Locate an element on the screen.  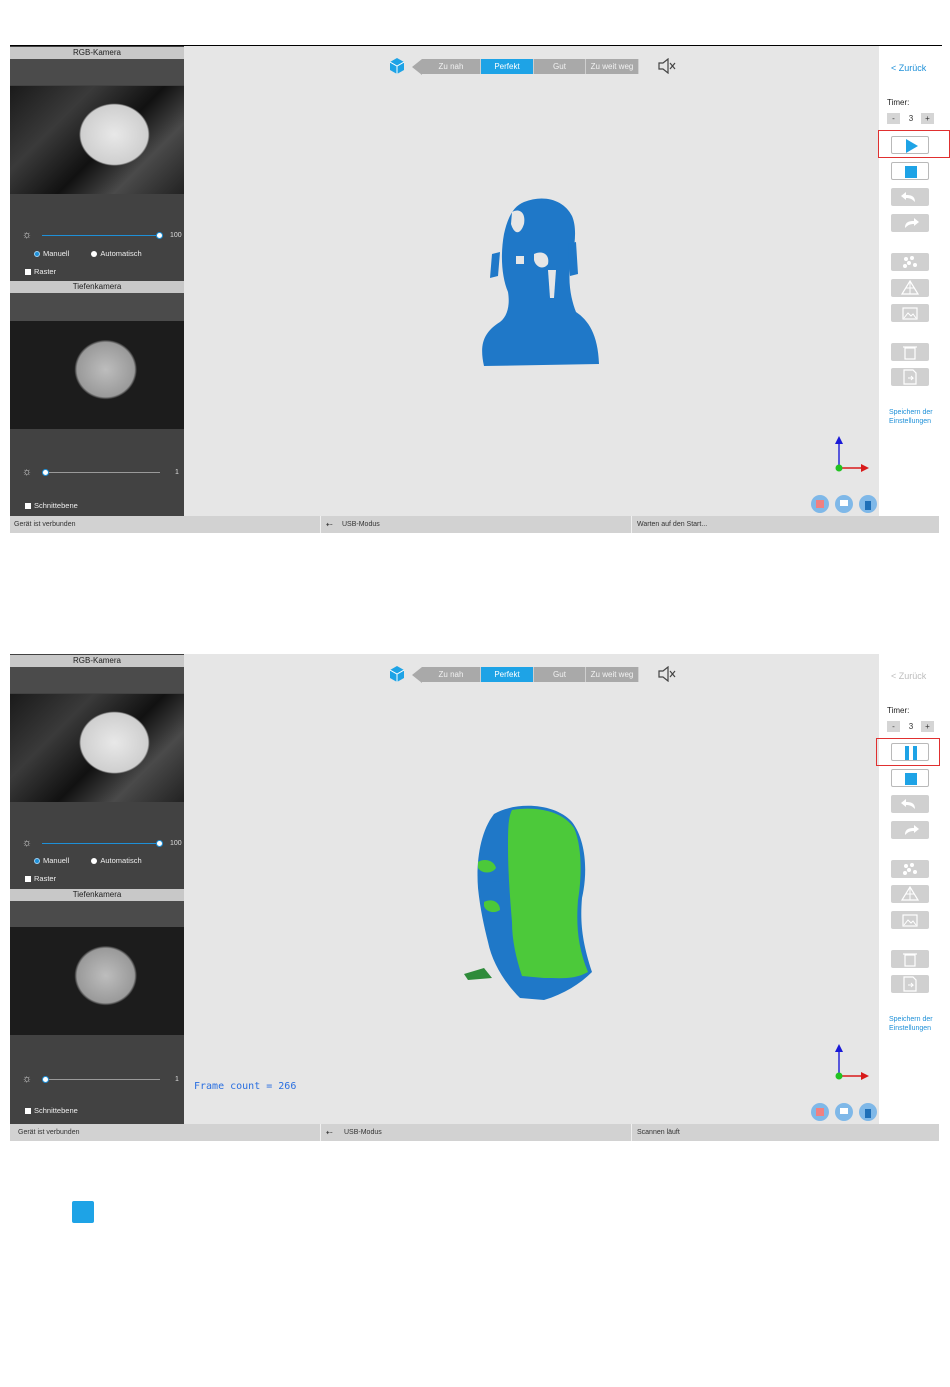
depth-brightness-value: 1 is located at coordinates (177, 472).